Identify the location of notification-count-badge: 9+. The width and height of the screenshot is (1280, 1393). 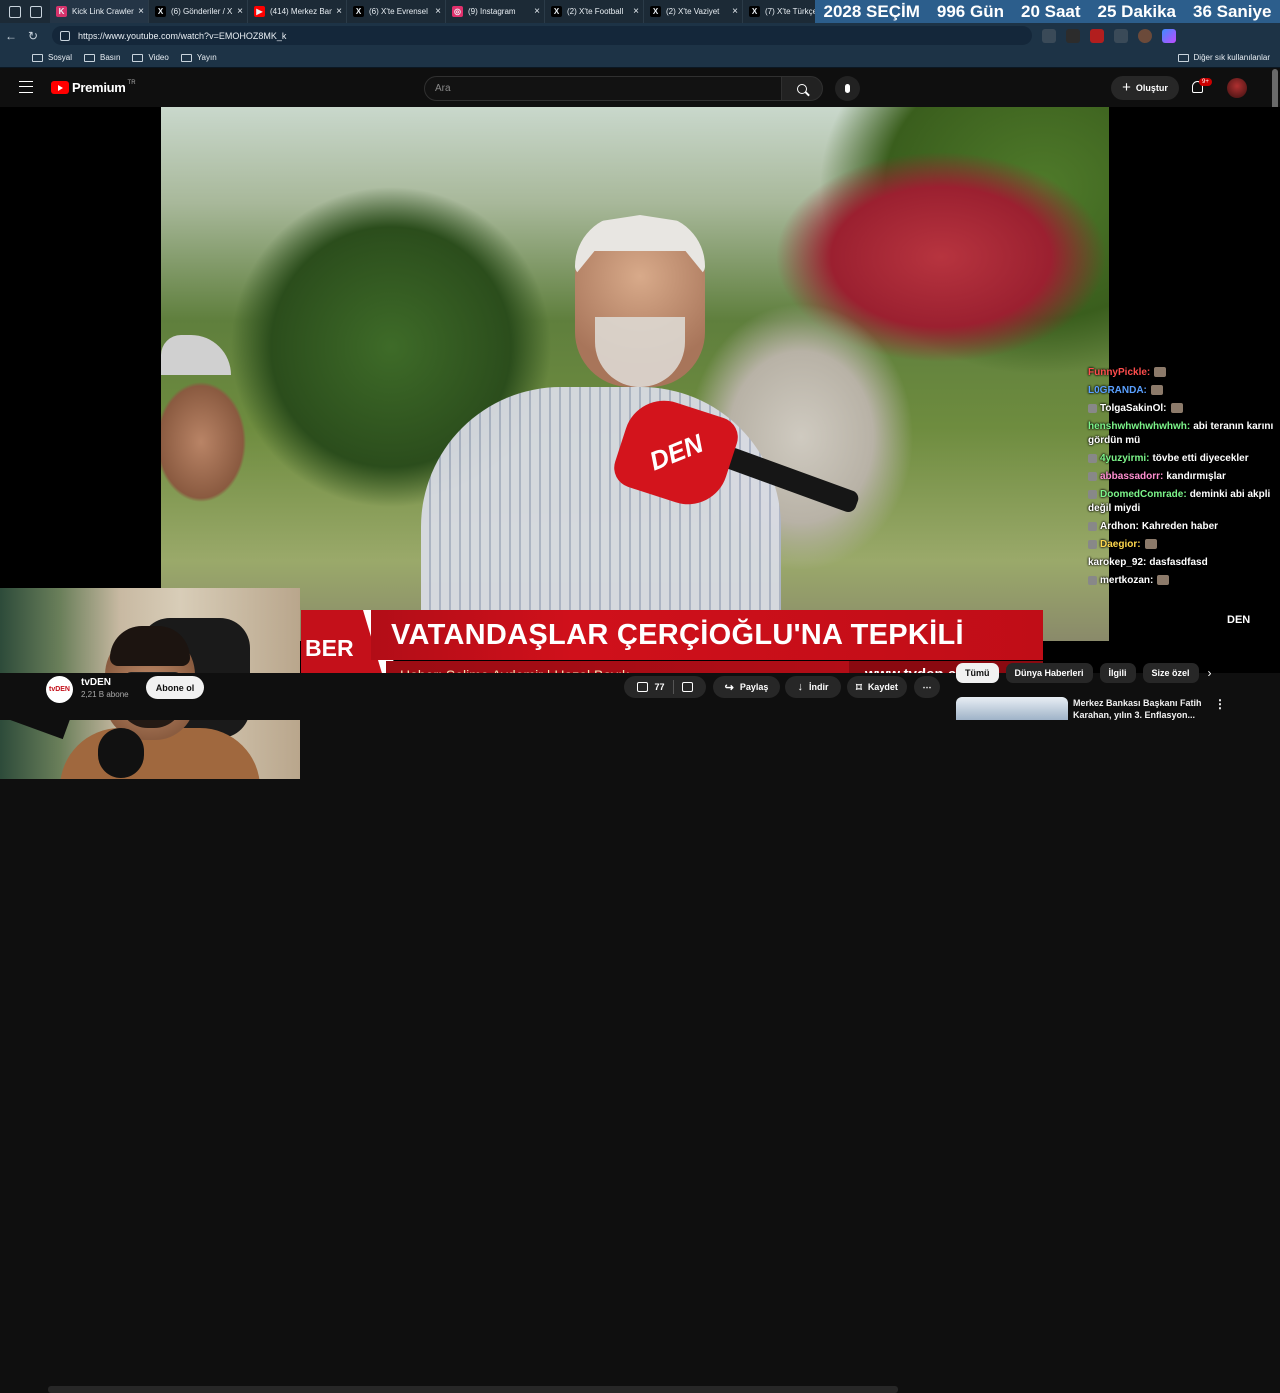
(1205, 82).